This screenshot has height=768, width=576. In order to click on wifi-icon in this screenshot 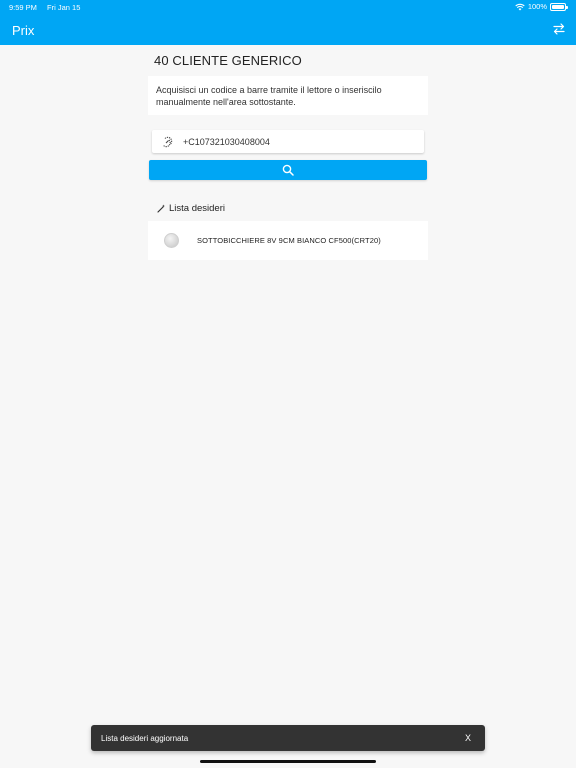, I will do `click(520, 6)`.